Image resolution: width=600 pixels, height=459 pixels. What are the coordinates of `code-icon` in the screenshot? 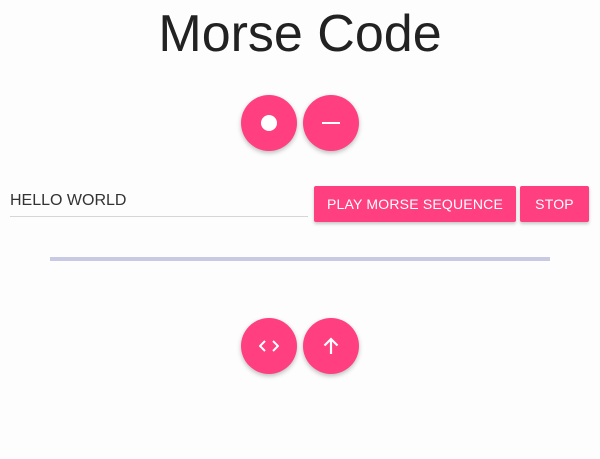 It's located at (269, 346).